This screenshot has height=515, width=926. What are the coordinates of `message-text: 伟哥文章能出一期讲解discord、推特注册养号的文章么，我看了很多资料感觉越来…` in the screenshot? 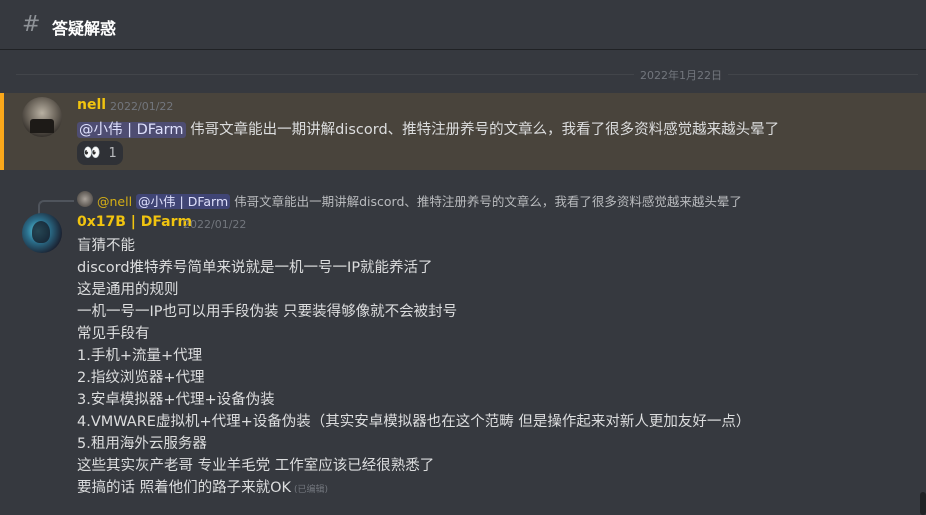 It's located at (482, 130).